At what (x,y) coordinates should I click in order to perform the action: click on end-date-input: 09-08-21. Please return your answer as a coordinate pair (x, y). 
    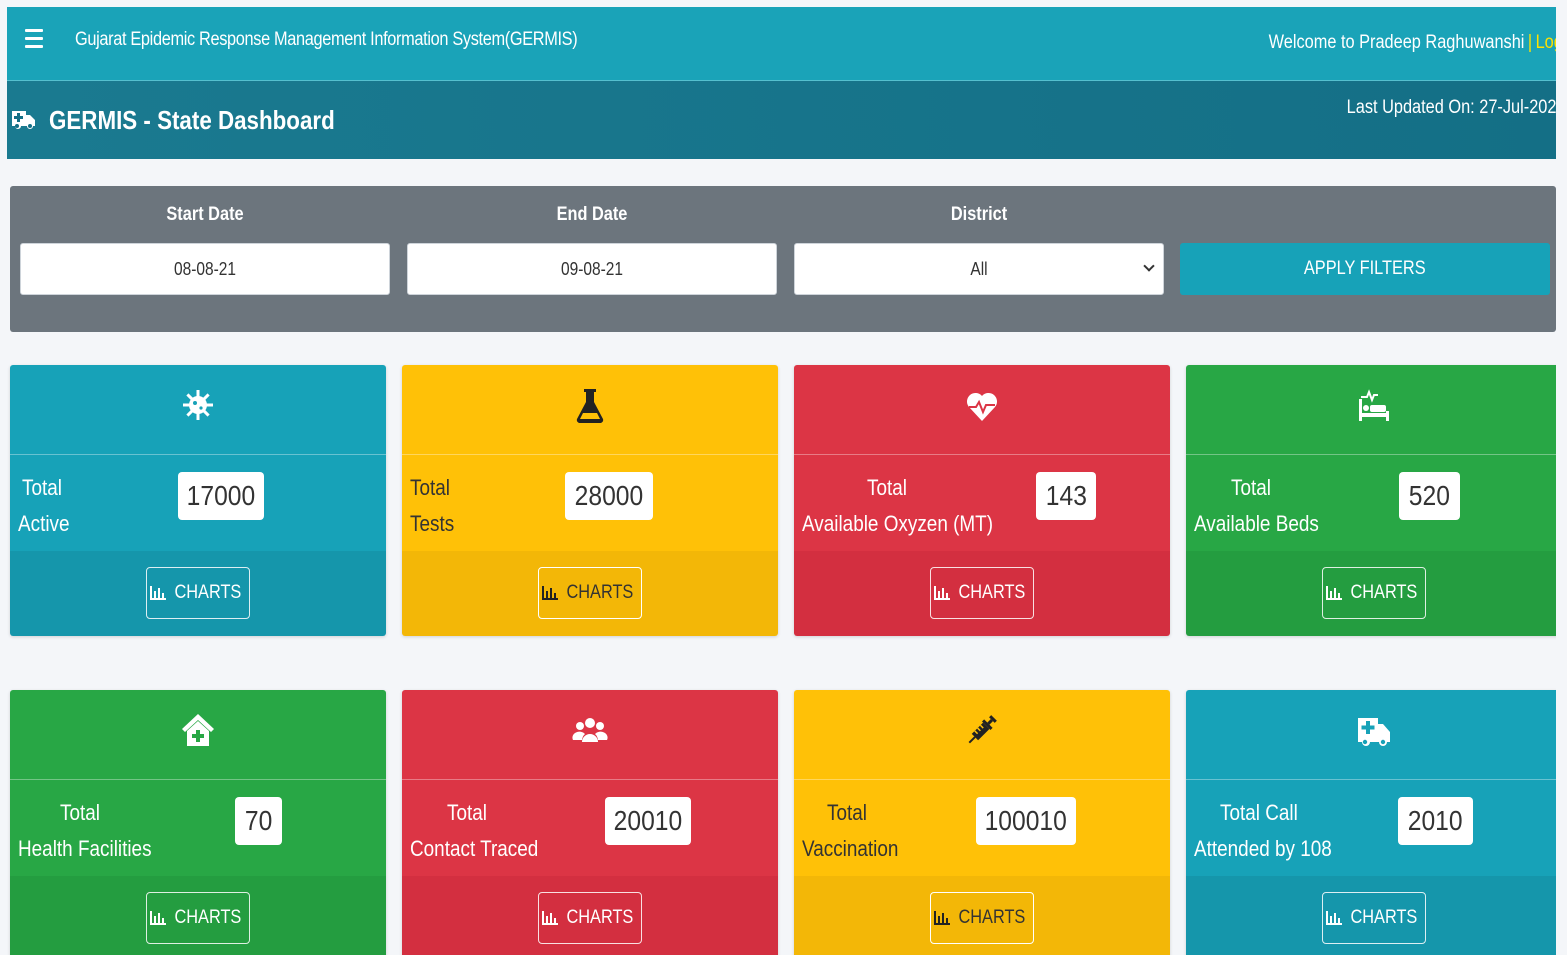
    Looking at the image, I should click on (592, 269).